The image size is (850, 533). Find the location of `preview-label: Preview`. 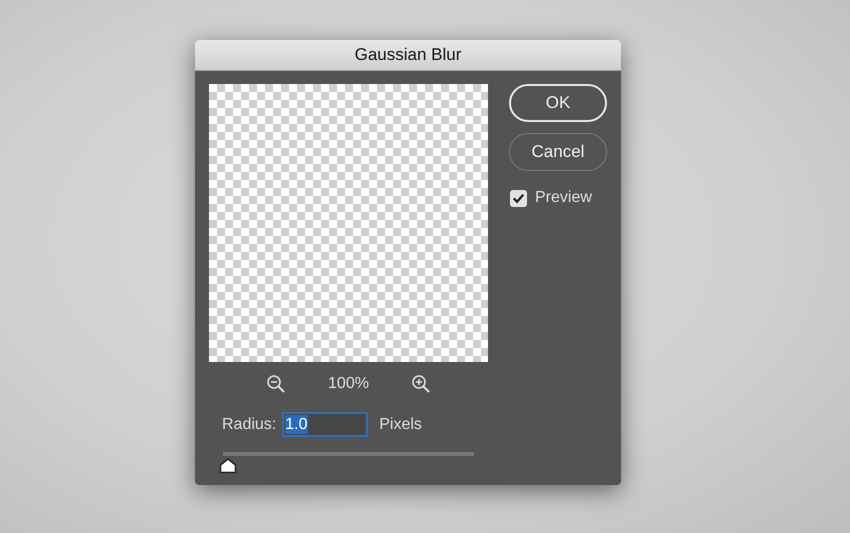

preview-label: Preview is located at coordinates (563, 198).